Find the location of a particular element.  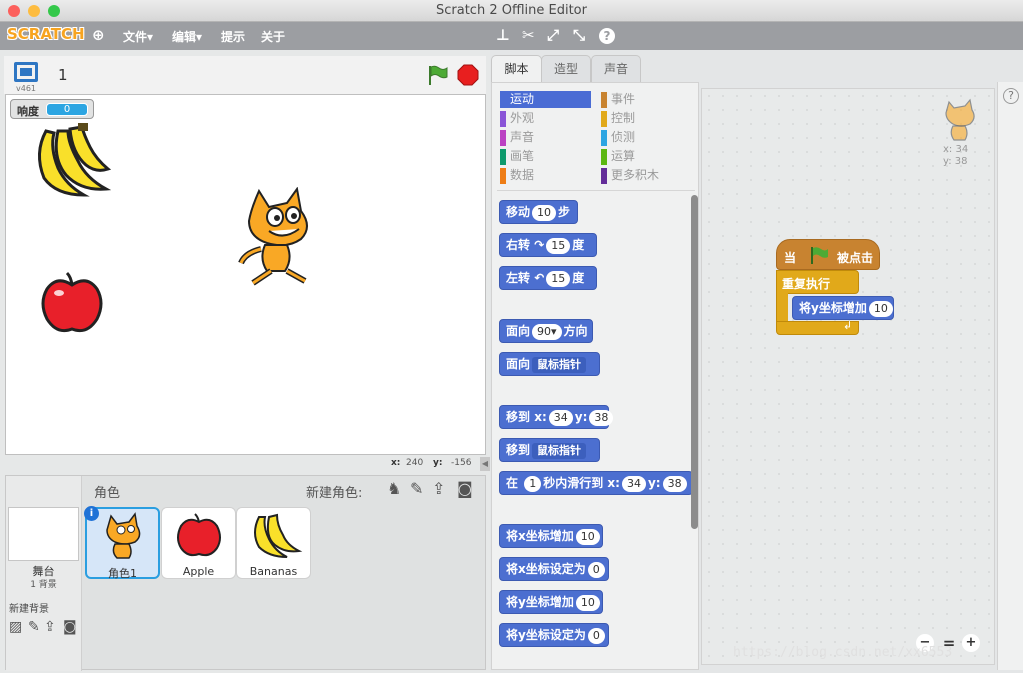

cat-thumbnail-icon is located at coordinates (123, 535).